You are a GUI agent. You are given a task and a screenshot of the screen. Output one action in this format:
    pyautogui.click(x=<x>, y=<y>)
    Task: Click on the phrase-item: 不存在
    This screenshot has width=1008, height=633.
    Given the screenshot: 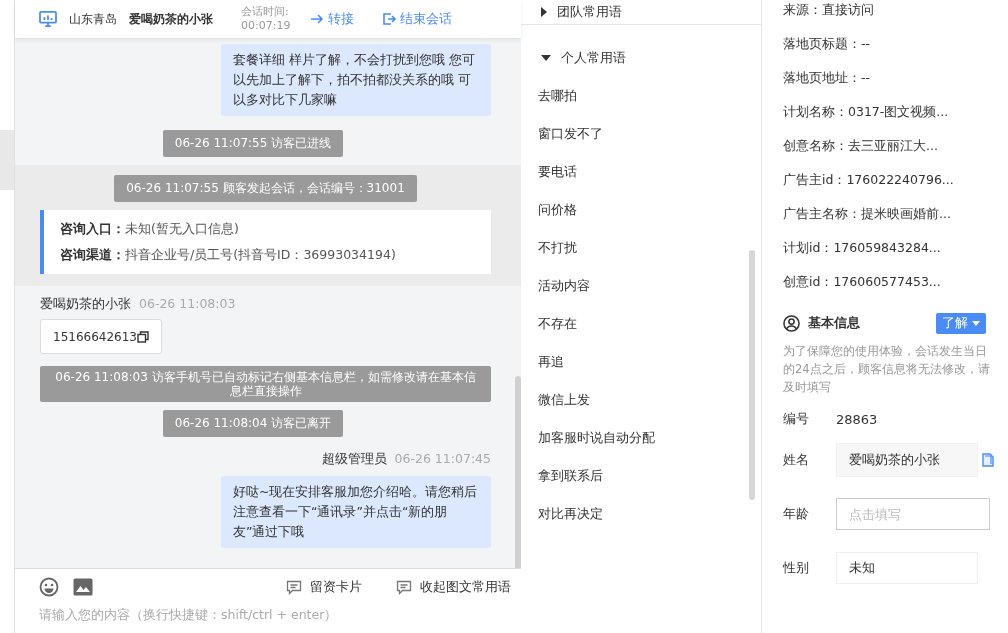 What is the action you would take?
    pyautogui.click(x=641, y=324)
    